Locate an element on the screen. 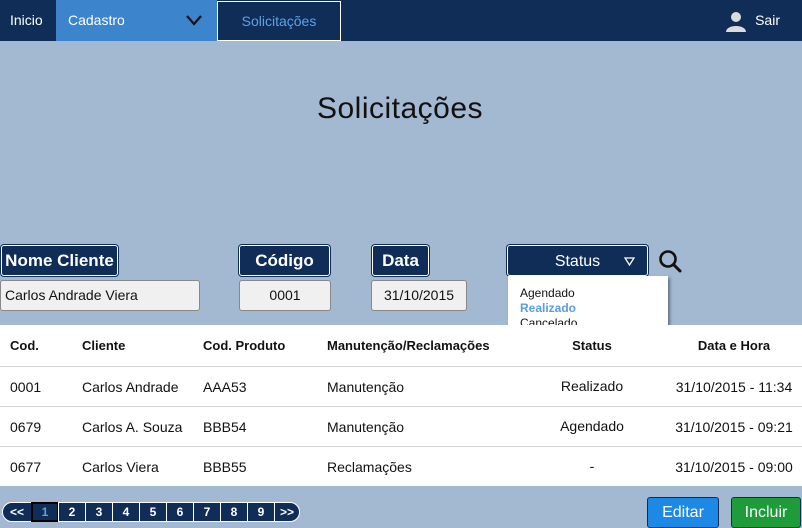 The width and height of the screenshot is (802, 528). column-header-cod-produto: Cod. Produto is located at coordinates (244, 345).